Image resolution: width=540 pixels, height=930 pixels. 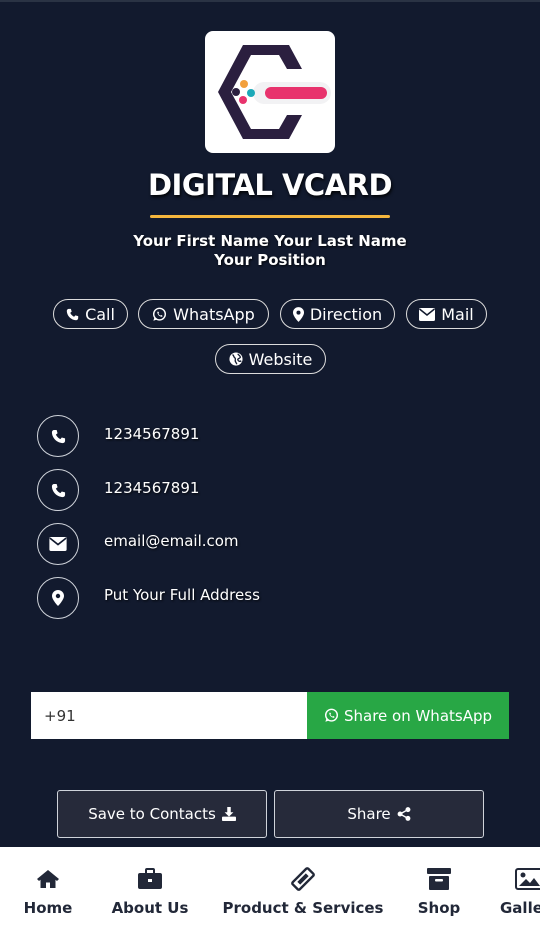 What do you see at coordinates (527, 879) in the screenshot?
I see `image-icon` at bounding box center [527, 879].